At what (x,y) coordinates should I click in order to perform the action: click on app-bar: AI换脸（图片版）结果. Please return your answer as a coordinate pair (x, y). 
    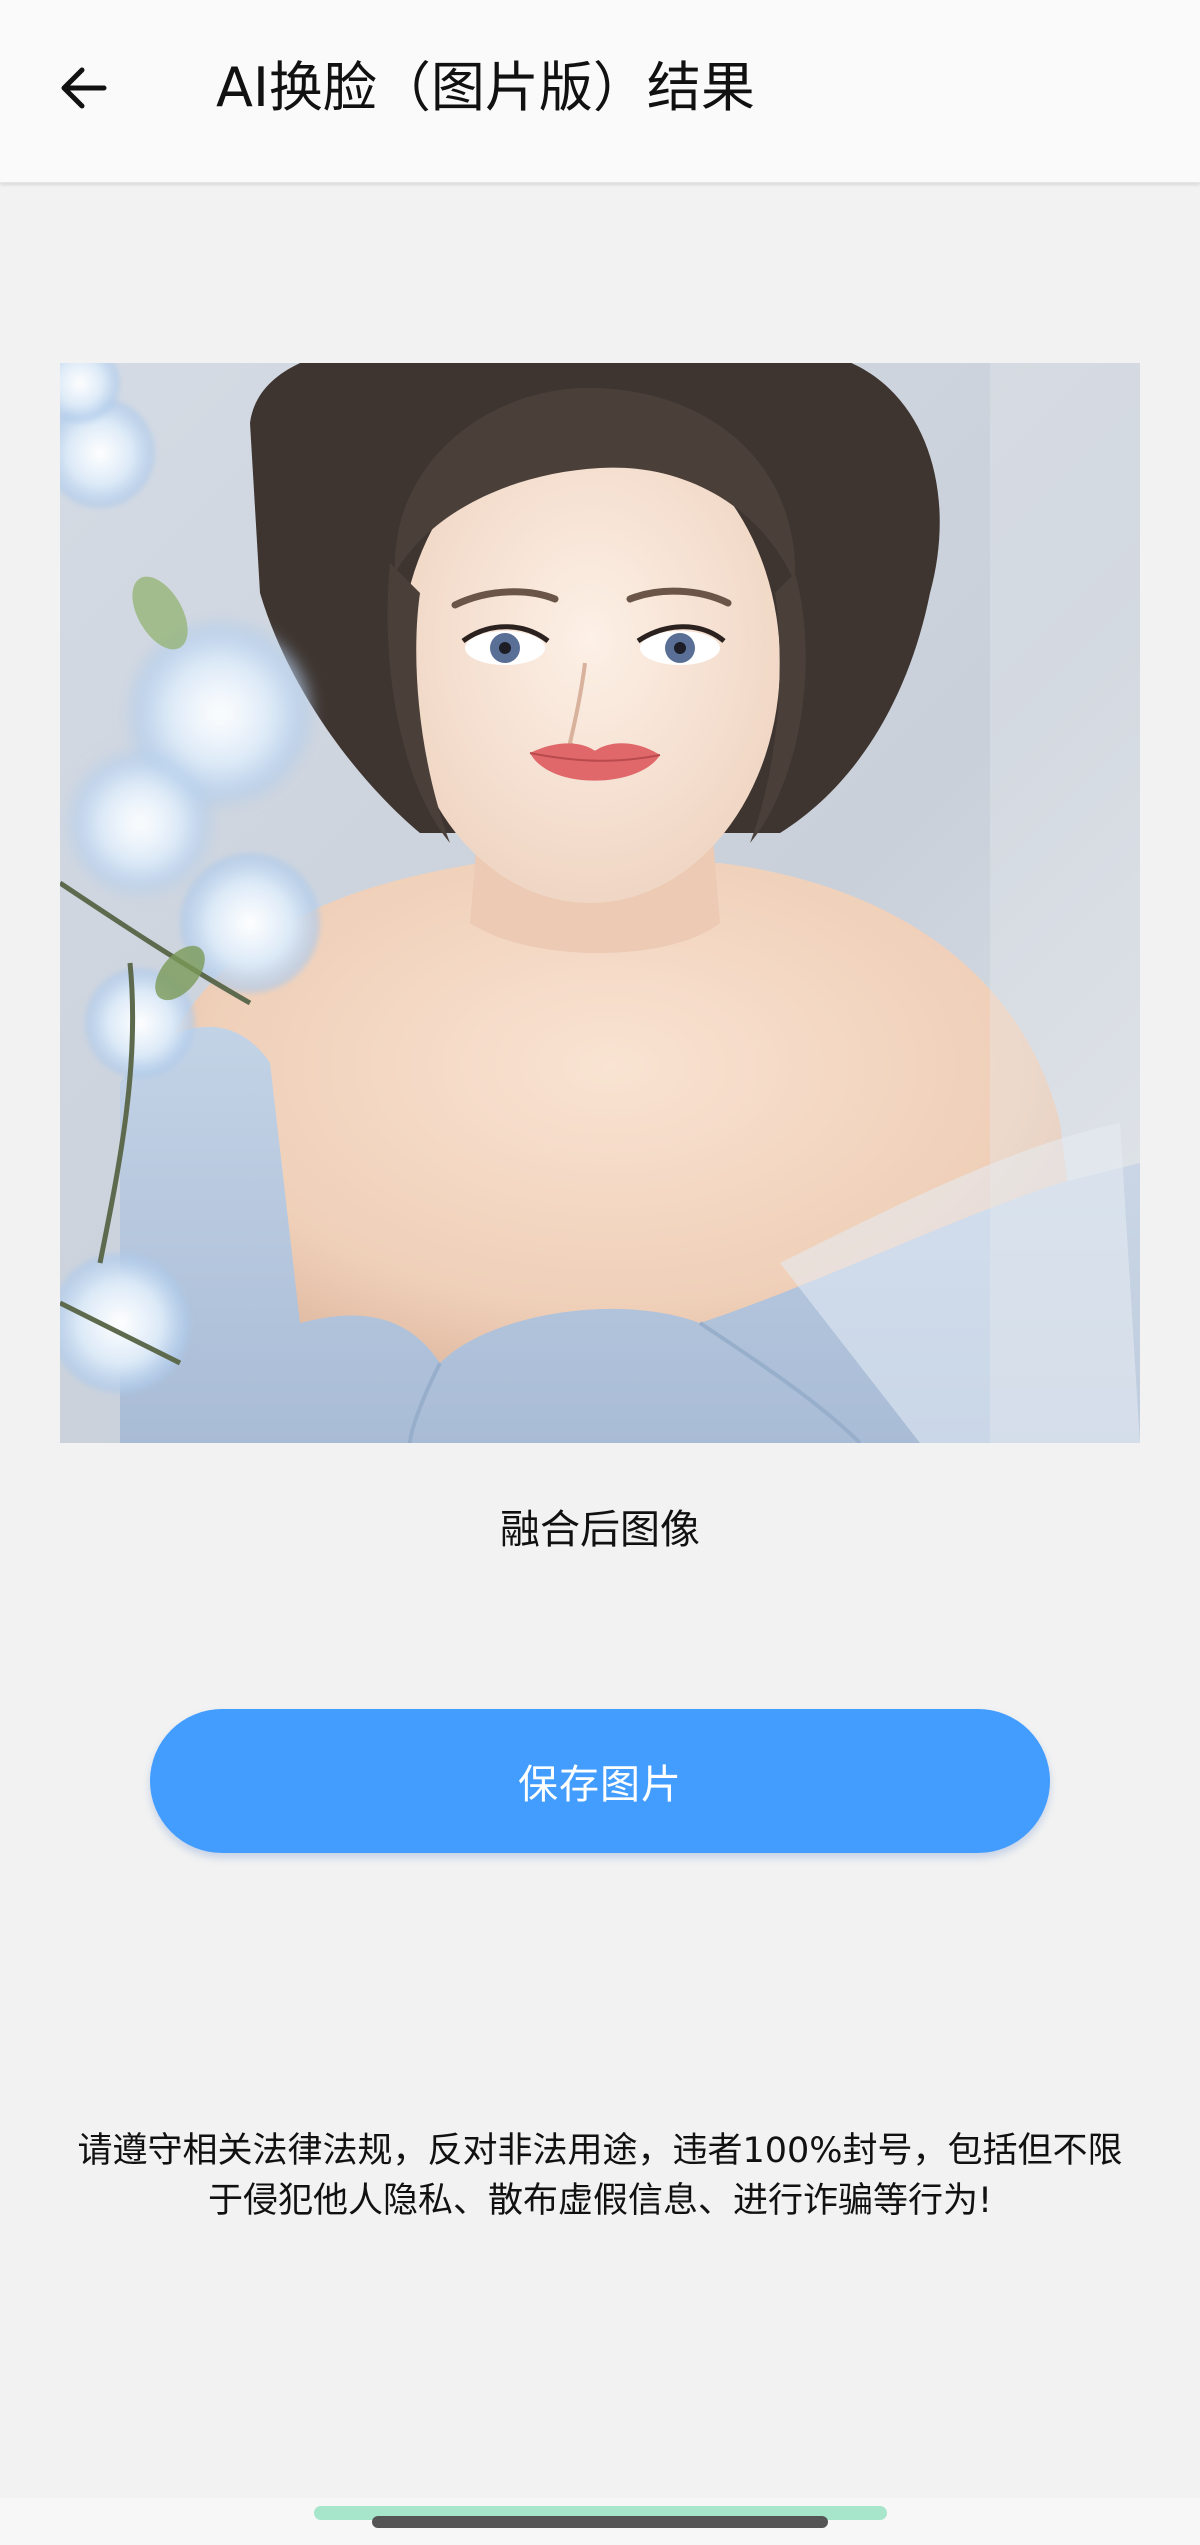
    Looking at the image, I should click on (600, 91).